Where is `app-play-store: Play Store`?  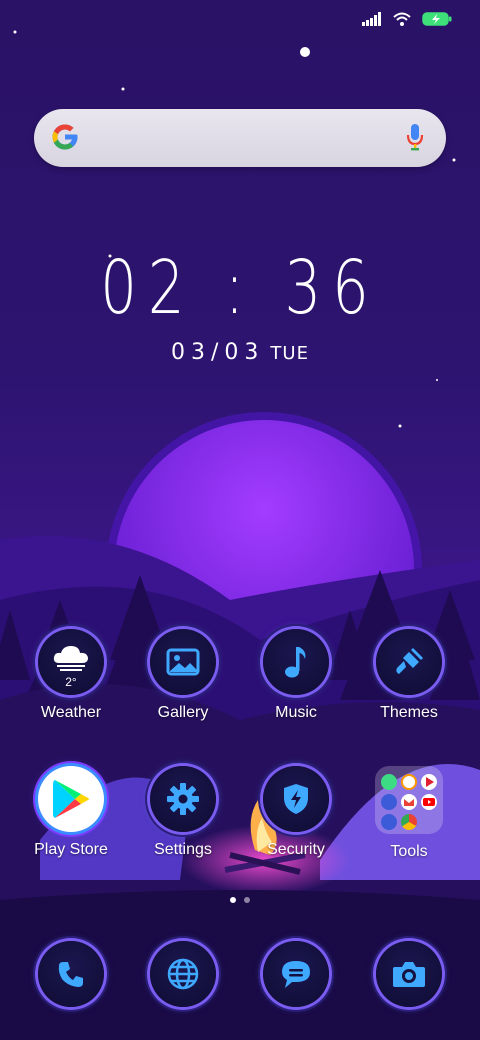 app-play-store: Play Store is located at coordinates (71, 812).